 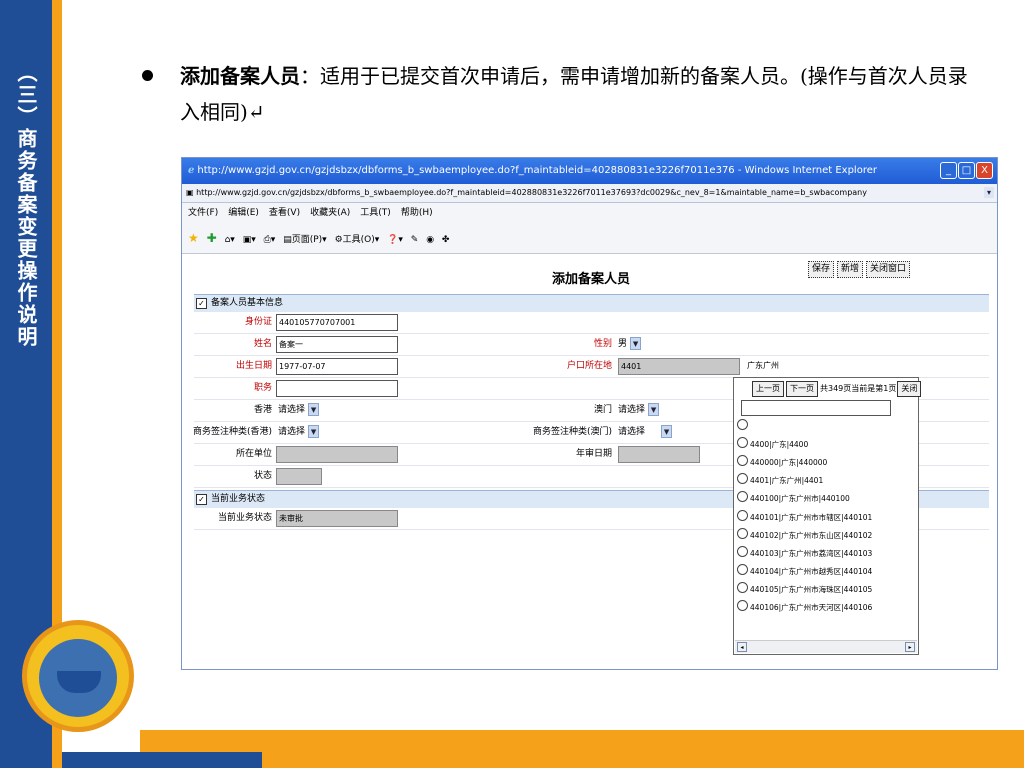 I want to click on home-icon: ⌂▾, so click(x=230, y=240).